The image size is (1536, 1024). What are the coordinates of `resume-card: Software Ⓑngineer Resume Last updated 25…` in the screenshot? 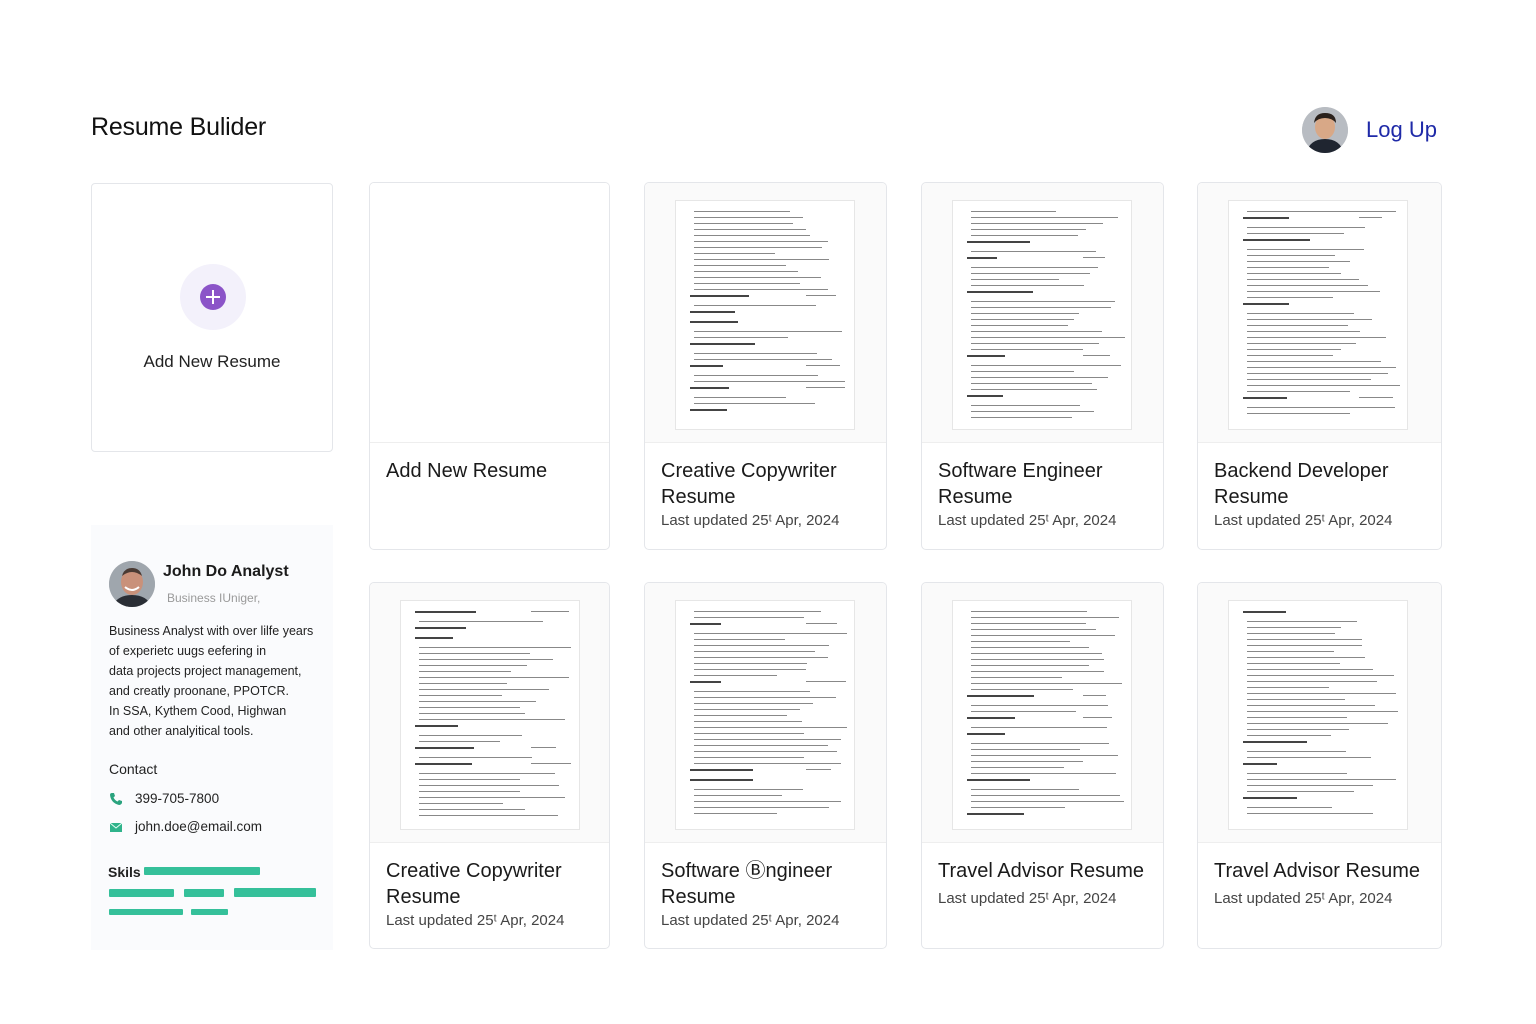 It's located at (765, 765).